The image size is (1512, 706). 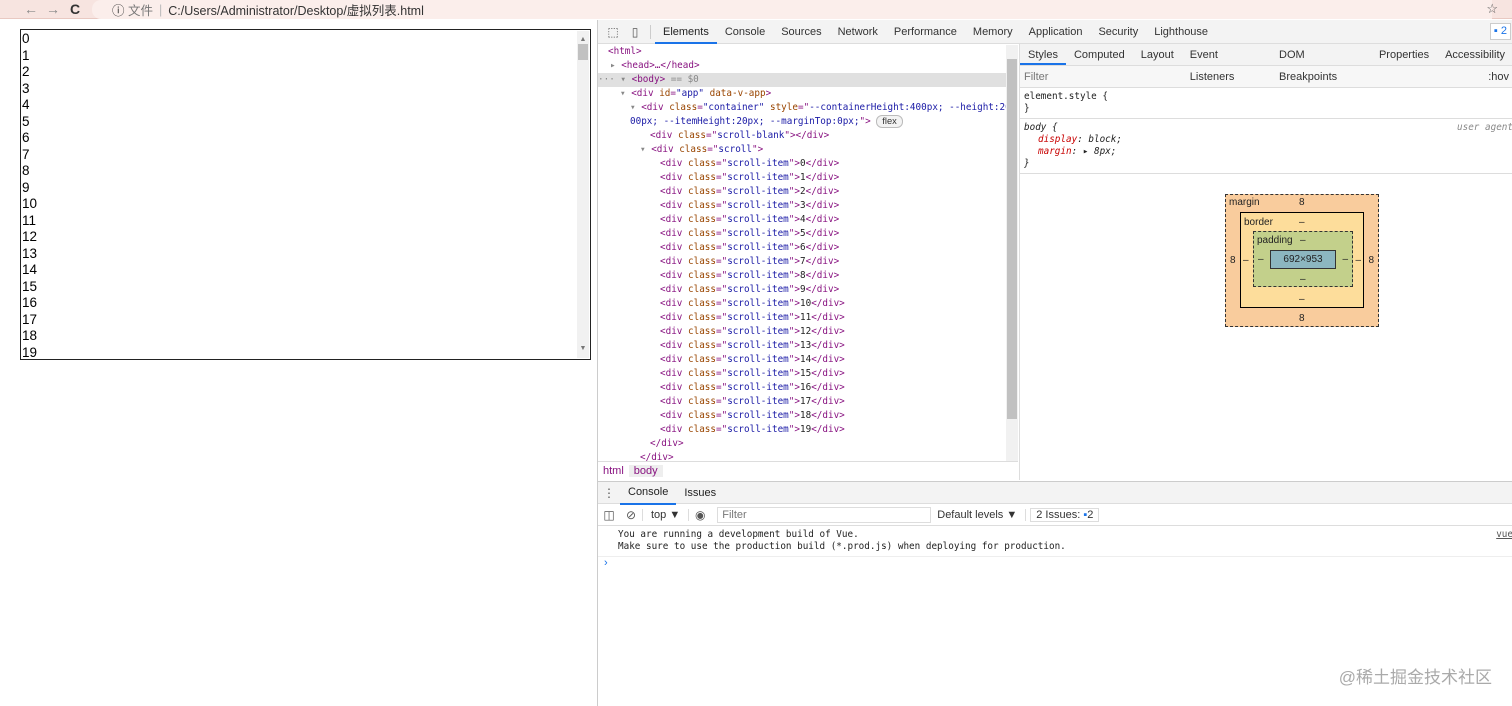 What do you see at coordinates (982, 514) in the screenshot?
I see `log-levels-select: Default levels ▼` at bounding box center [982, 514].